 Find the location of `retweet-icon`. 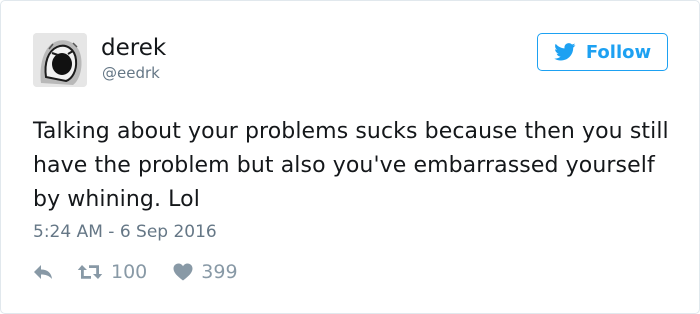

retweet-icon is located at coordinates (90, 272).